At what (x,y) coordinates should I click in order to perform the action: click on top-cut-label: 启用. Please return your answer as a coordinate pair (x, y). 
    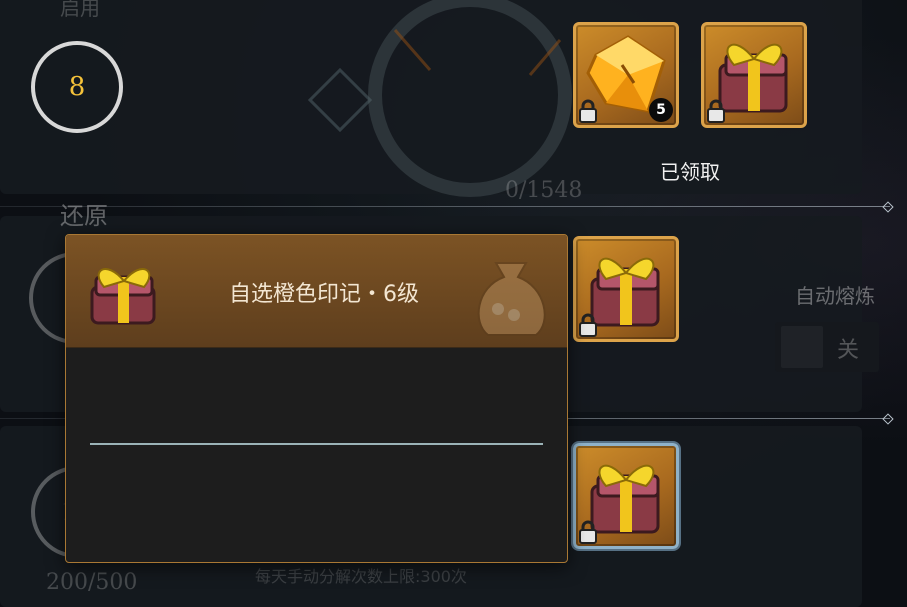
    Looking at the image, I should click on (80, 10).